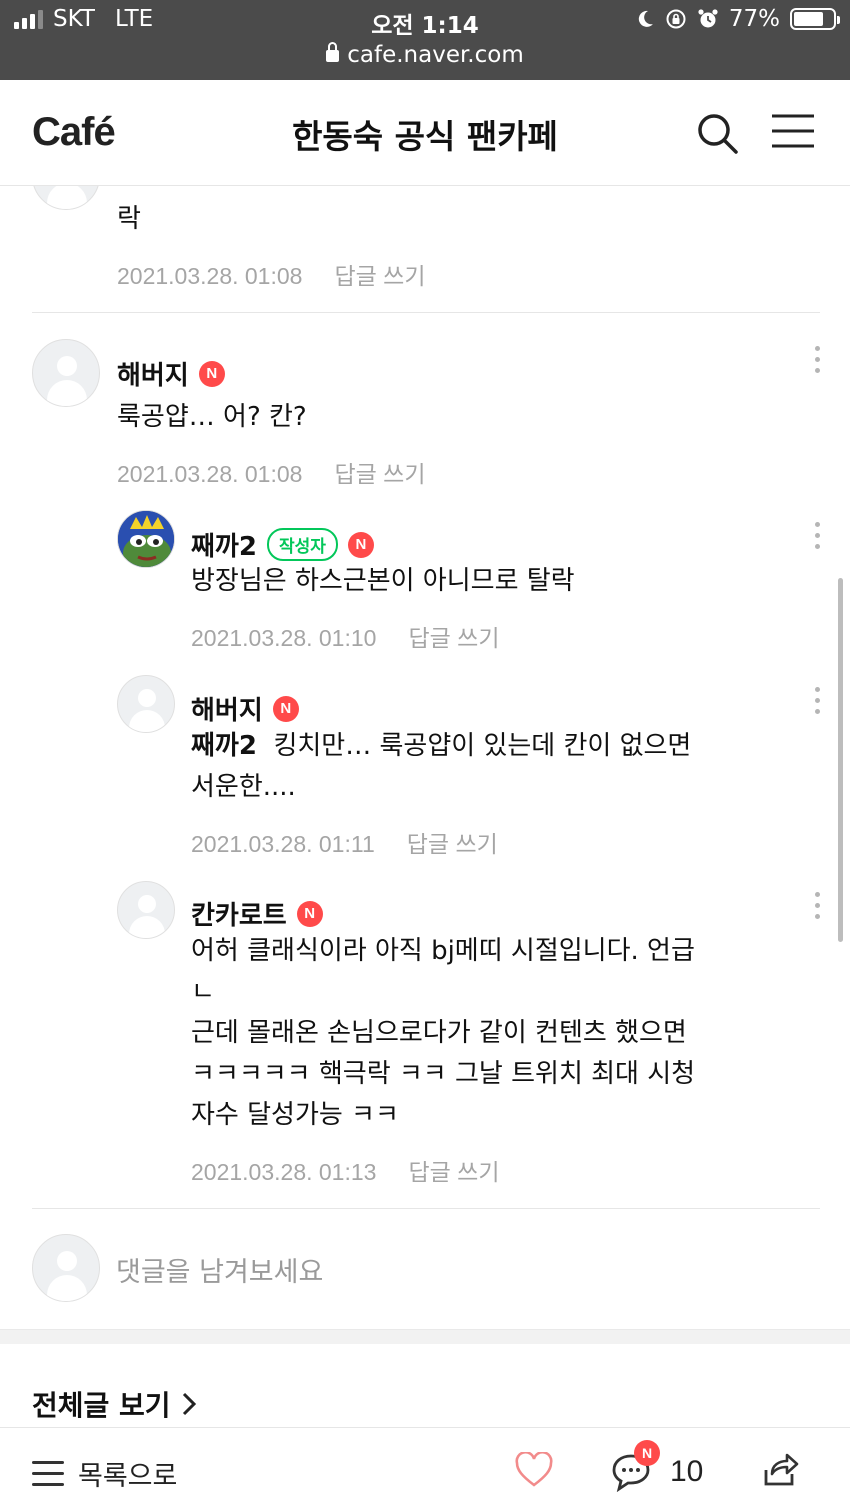  I want to click on scrollbar, so click(840, 760).